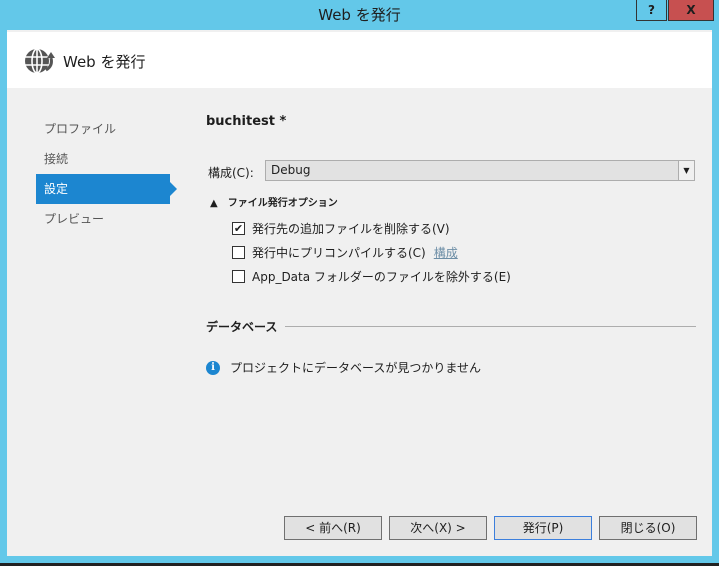  Describe the element at coordinates (359, 15) in the screenshot. I see `window-title: Web を発行` at that location.